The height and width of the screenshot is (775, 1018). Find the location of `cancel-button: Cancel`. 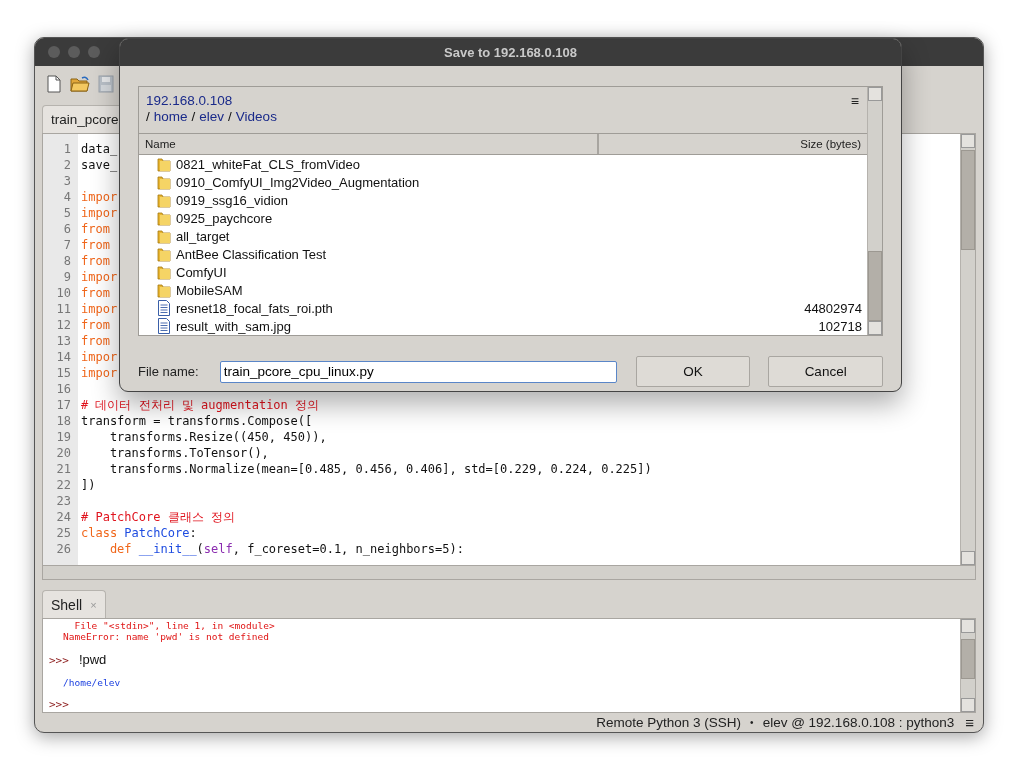

cancel-button: Cancel is located at coordinates (825, 371).